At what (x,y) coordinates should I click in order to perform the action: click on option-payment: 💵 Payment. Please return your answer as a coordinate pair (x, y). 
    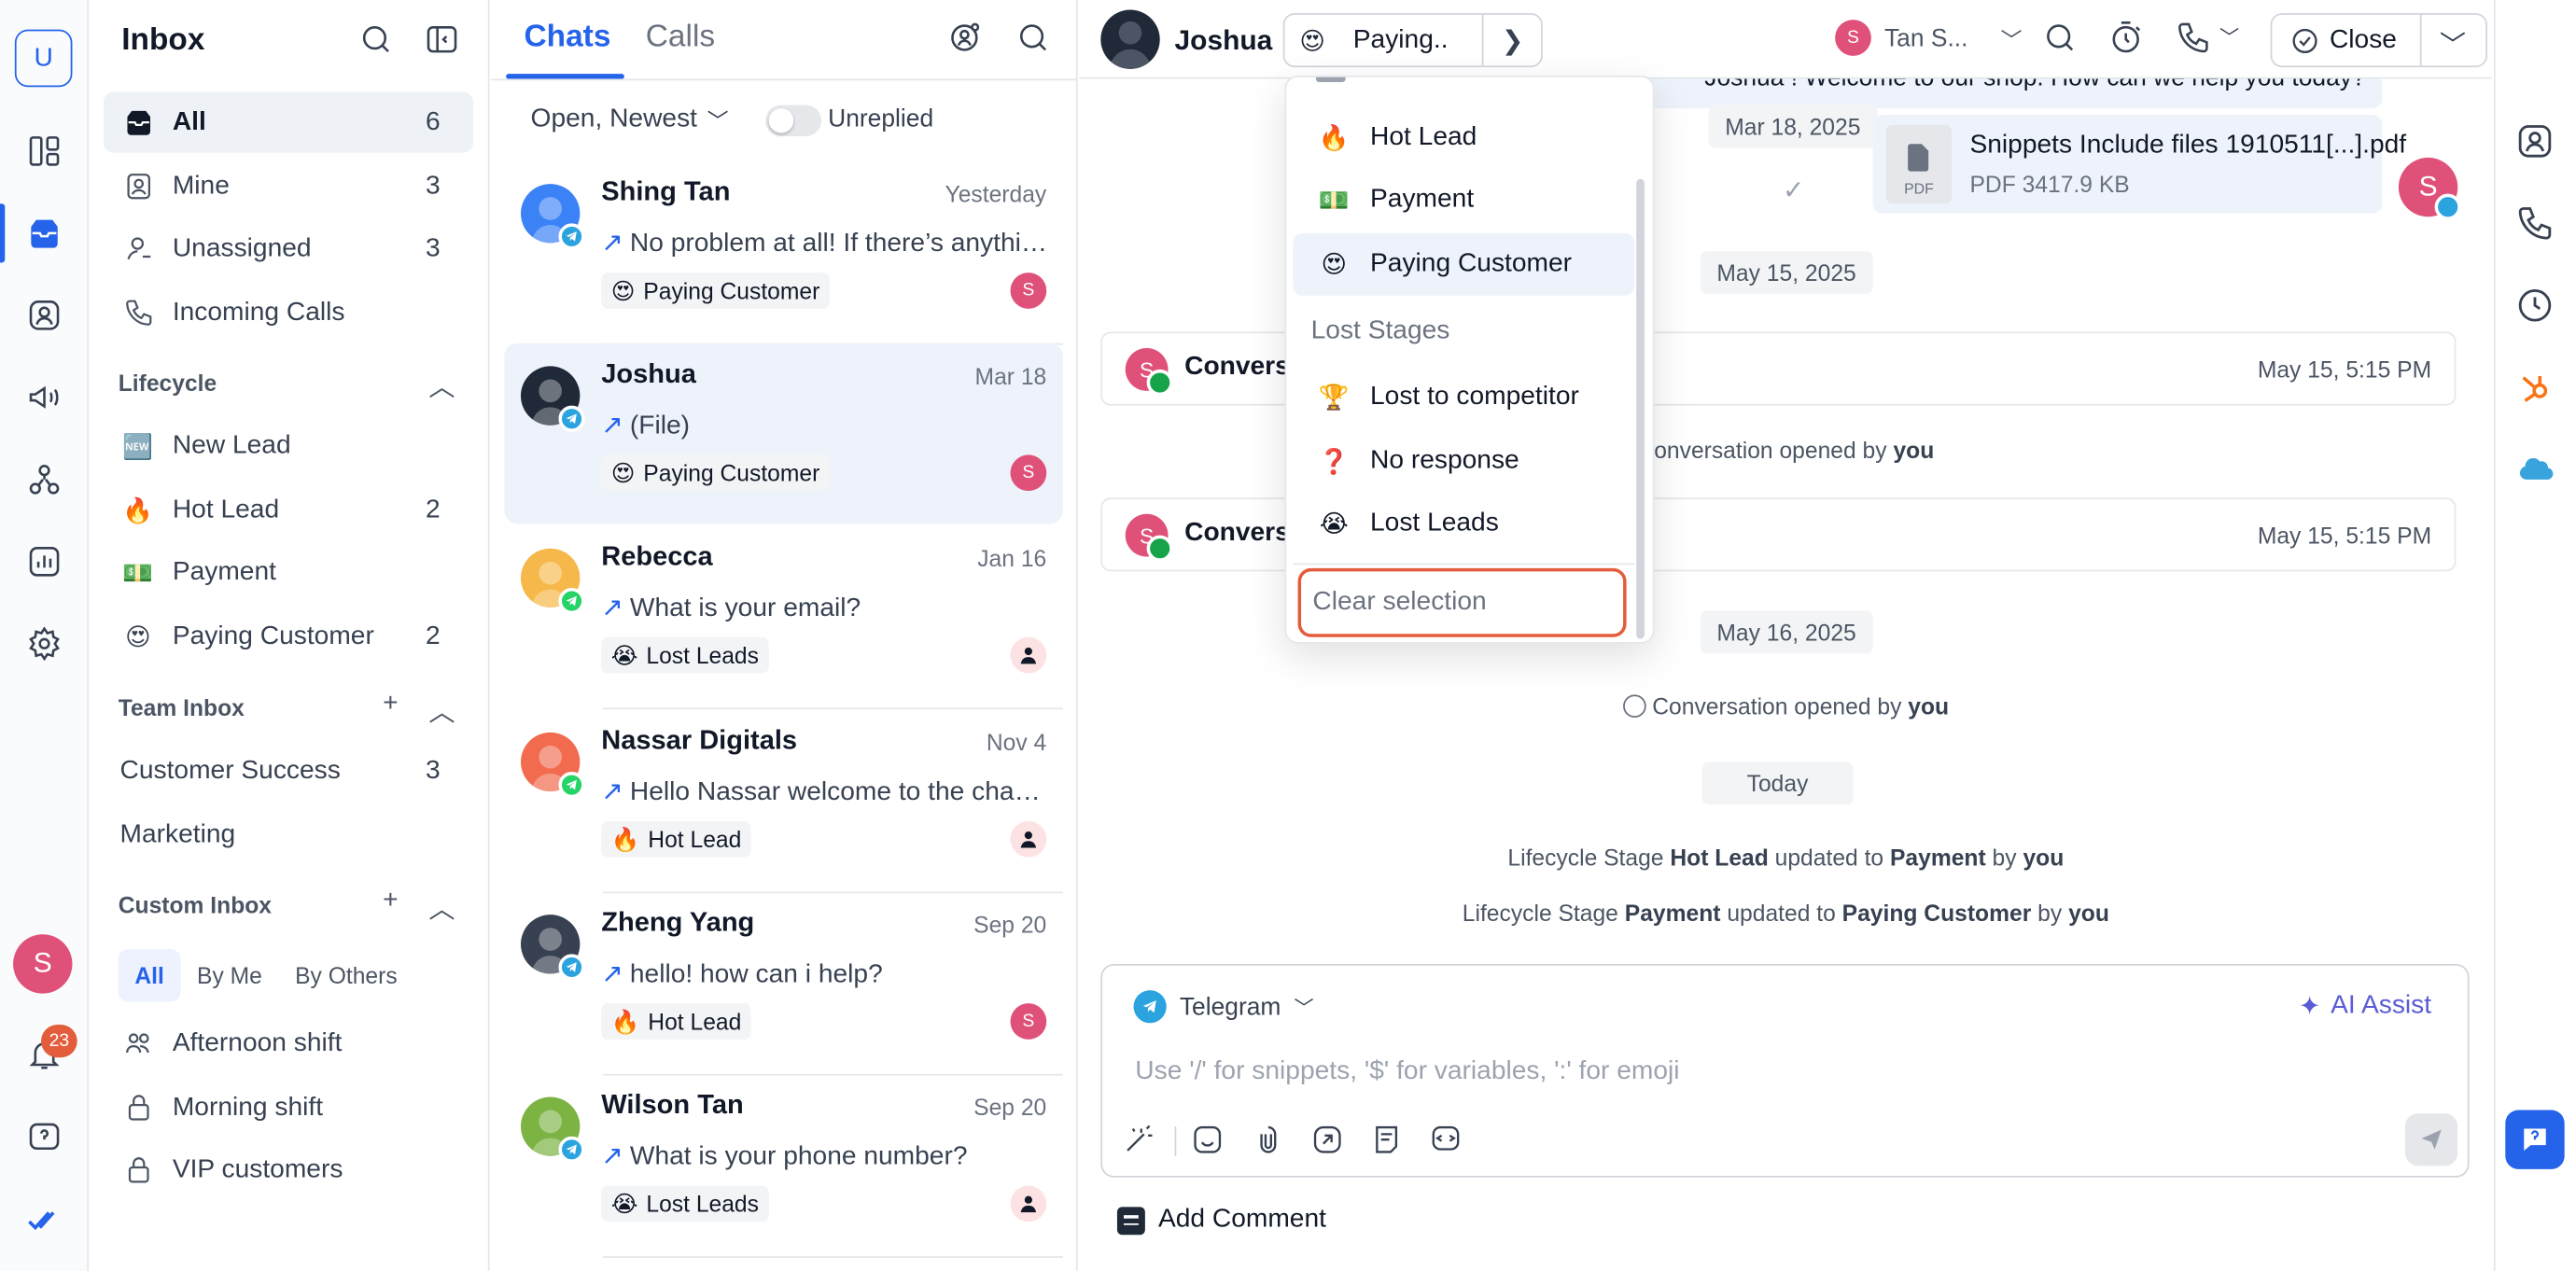
    Looking at the image, I should click on (1463, 200).